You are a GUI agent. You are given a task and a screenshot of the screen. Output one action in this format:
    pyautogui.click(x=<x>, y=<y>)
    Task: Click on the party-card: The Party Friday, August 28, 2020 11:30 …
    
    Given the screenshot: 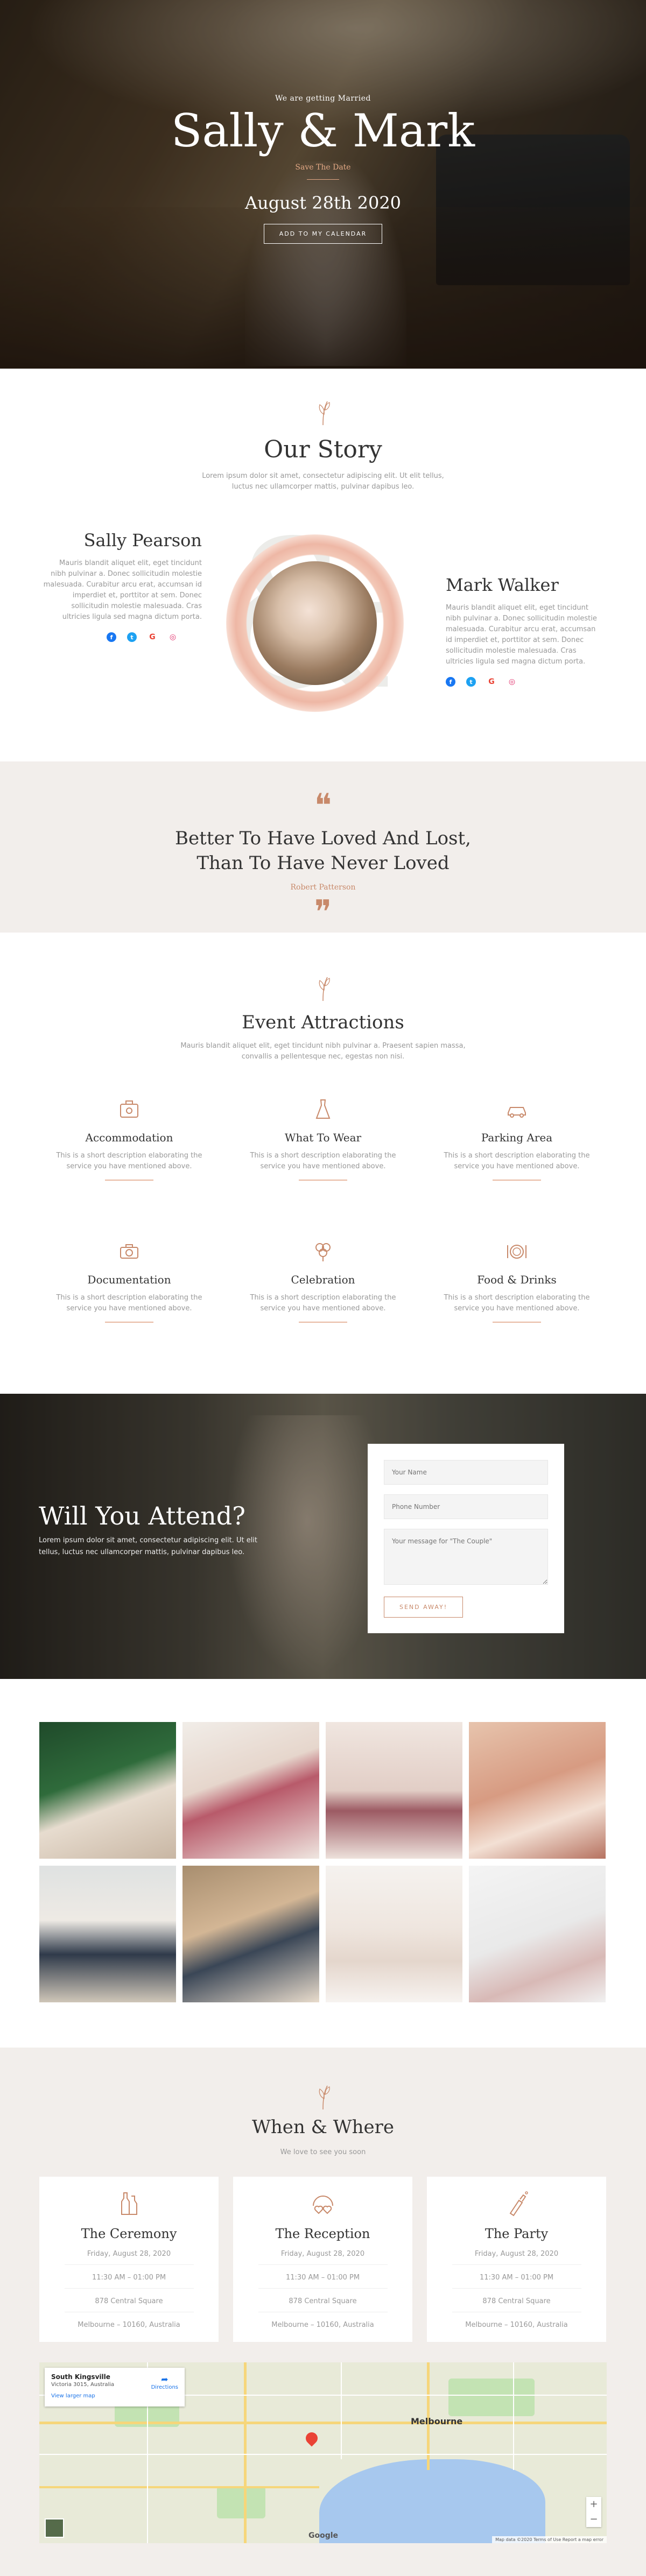 What is the action you would take?
    pyautogui.click(x=516, y=2259)
    